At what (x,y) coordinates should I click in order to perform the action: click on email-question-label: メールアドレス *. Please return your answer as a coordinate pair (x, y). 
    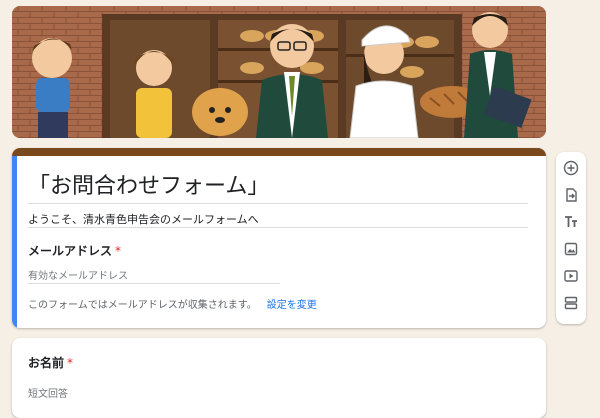
    Looking at the image, I should click on (74, 250).